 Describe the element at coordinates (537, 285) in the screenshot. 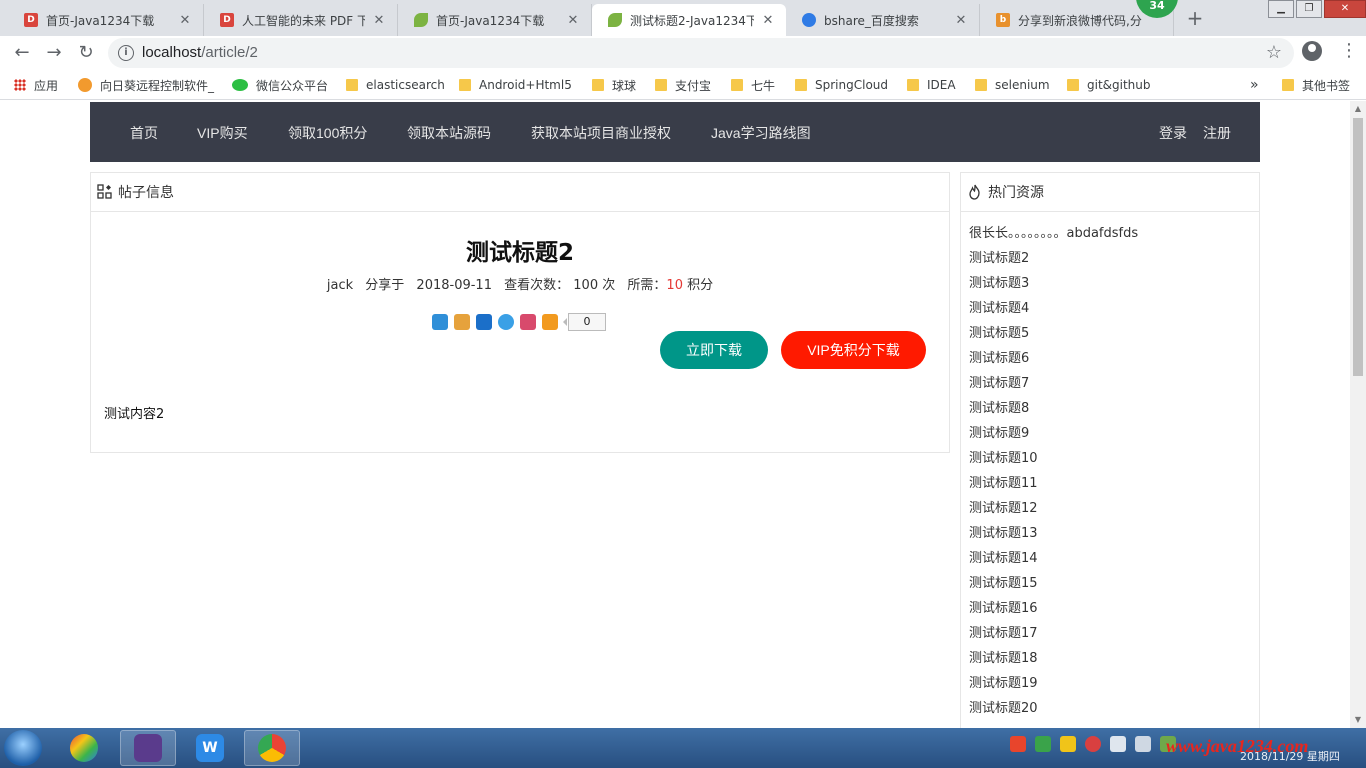

I see `views-label: 查看次数：` at that location.